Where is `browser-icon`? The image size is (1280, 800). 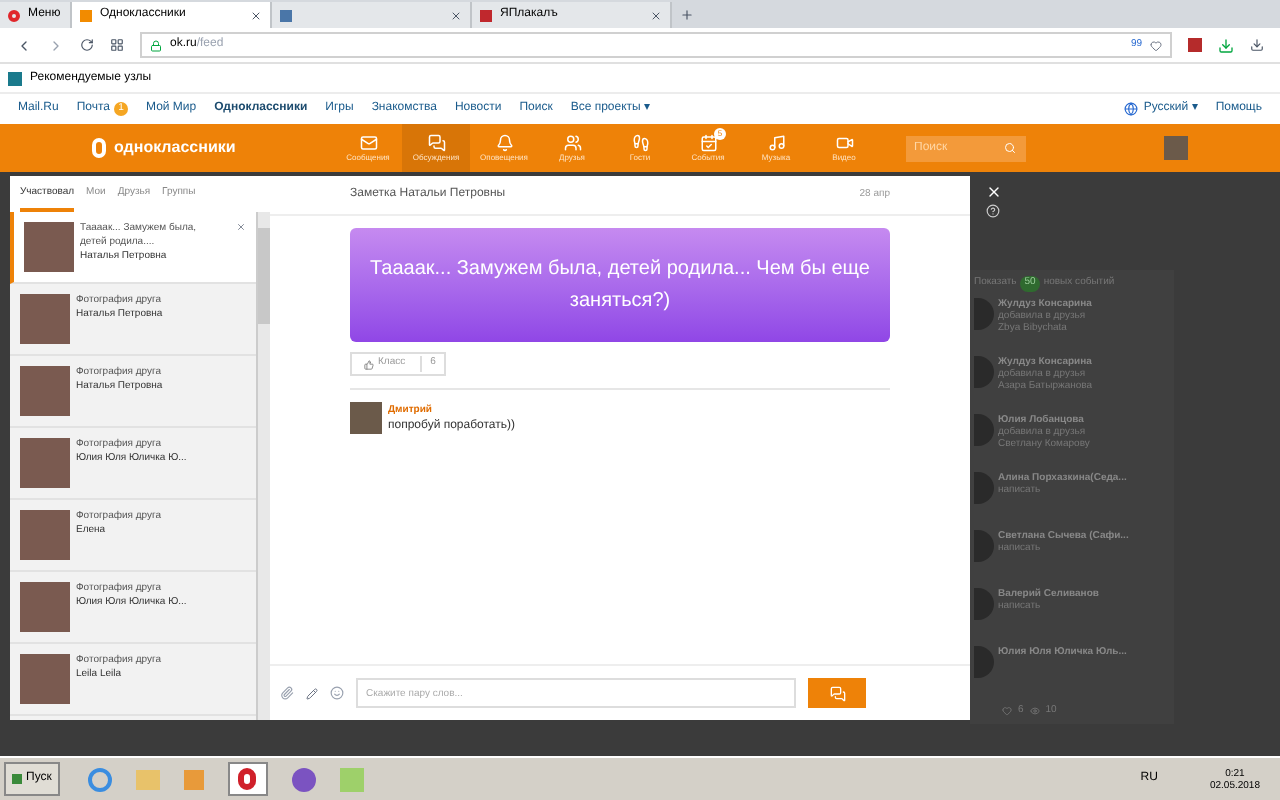
browser-icon is located at coordinates (99, 779).